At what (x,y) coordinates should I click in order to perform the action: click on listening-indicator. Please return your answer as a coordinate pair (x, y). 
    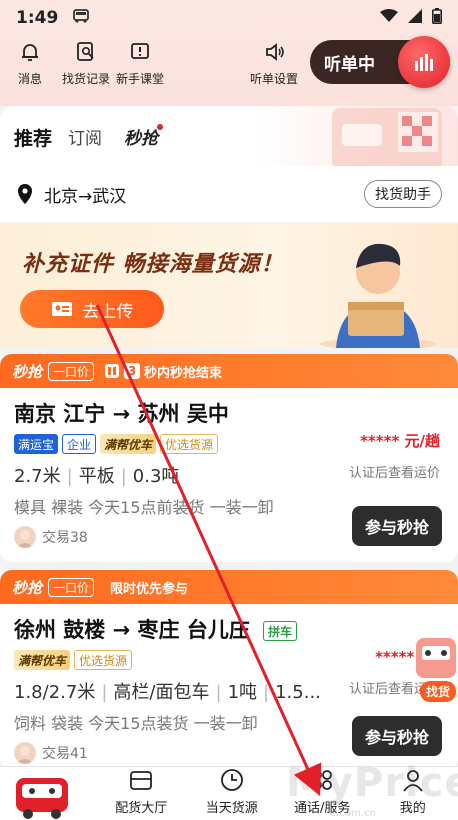
    Looking at the image, I should click on (424, 62).